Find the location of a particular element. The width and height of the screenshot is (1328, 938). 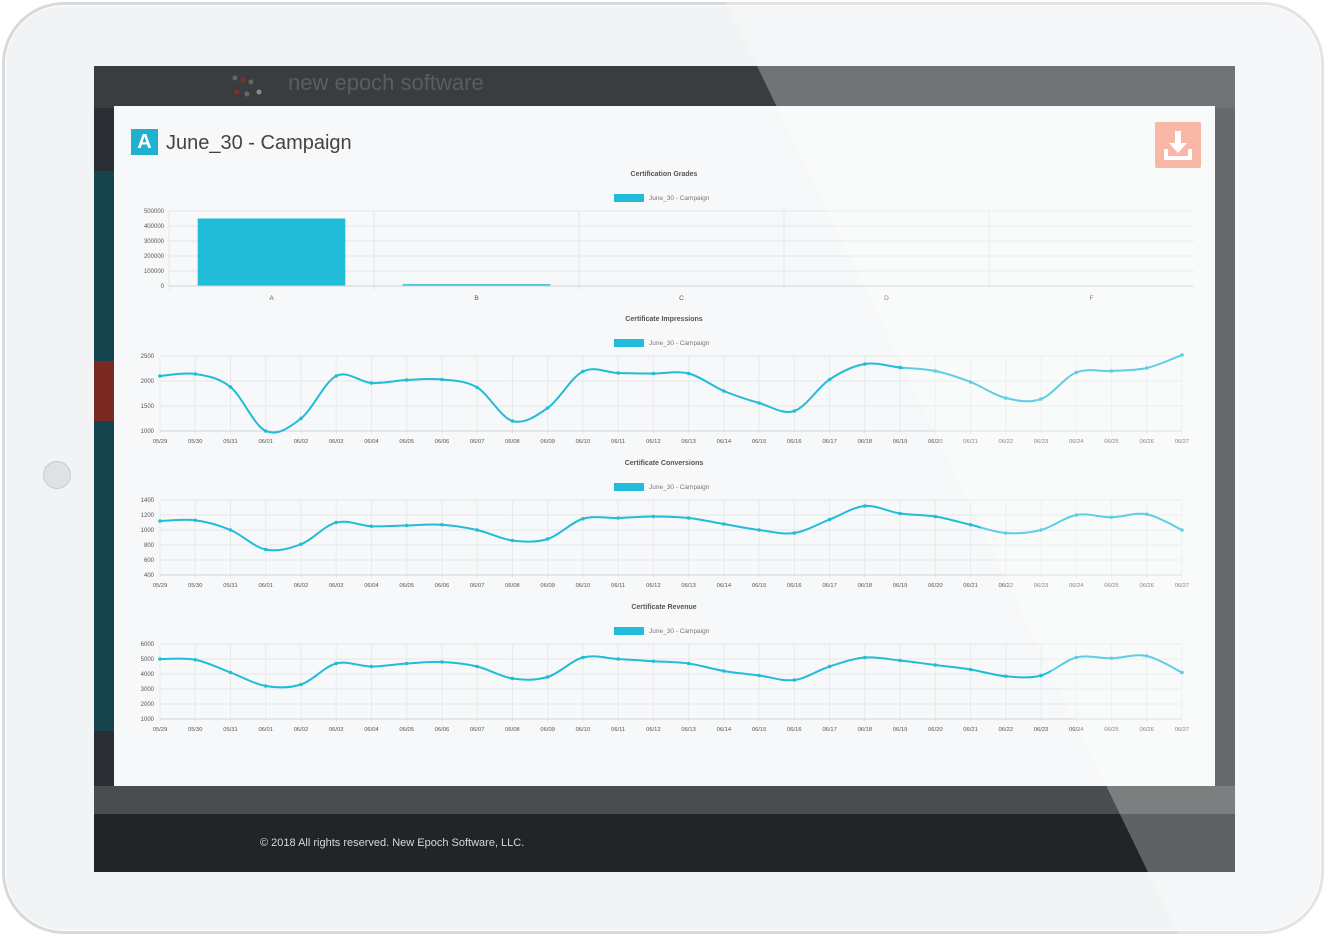

legend-label: June_30 - Campaign is located at coordinates (679, 487).